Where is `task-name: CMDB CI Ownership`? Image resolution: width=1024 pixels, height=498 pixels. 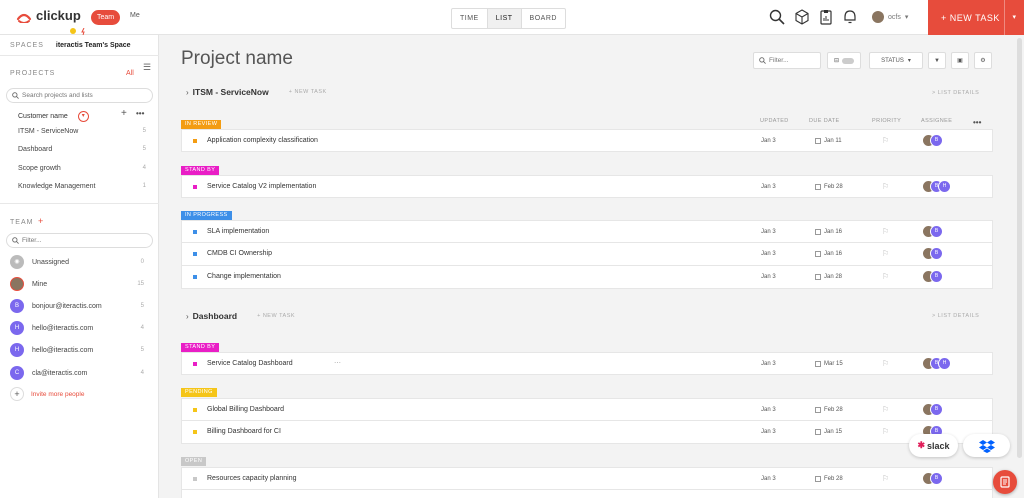
task-name: CMDB CI Ownership is located at coordinates (239, 253).